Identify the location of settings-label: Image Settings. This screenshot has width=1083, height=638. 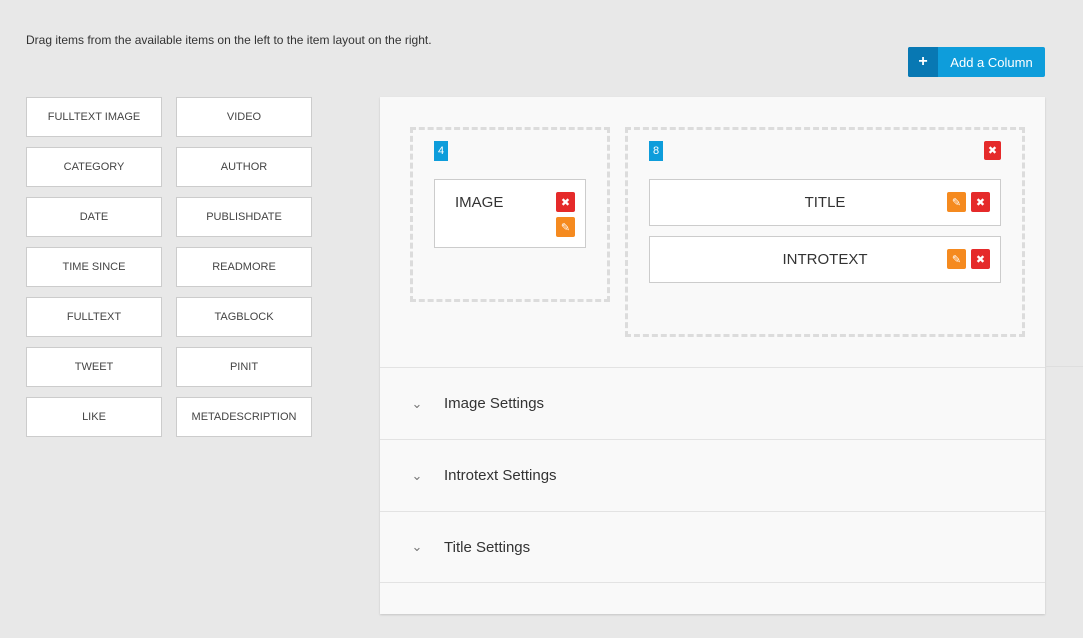
(494, 403).